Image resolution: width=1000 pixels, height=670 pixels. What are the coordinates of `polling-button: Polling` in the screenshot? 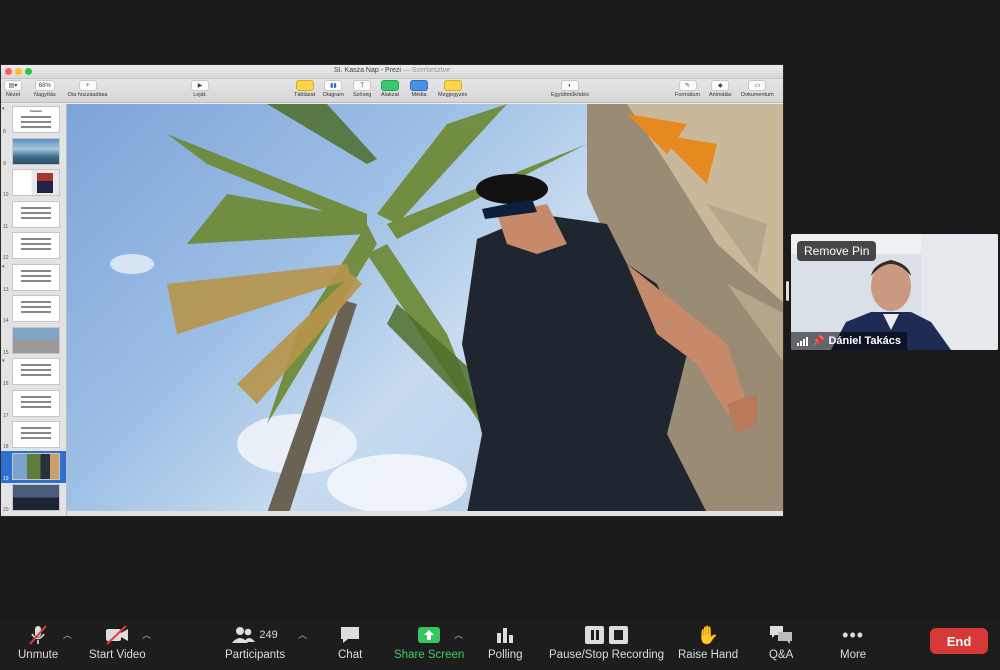 It's located at (505, 642).